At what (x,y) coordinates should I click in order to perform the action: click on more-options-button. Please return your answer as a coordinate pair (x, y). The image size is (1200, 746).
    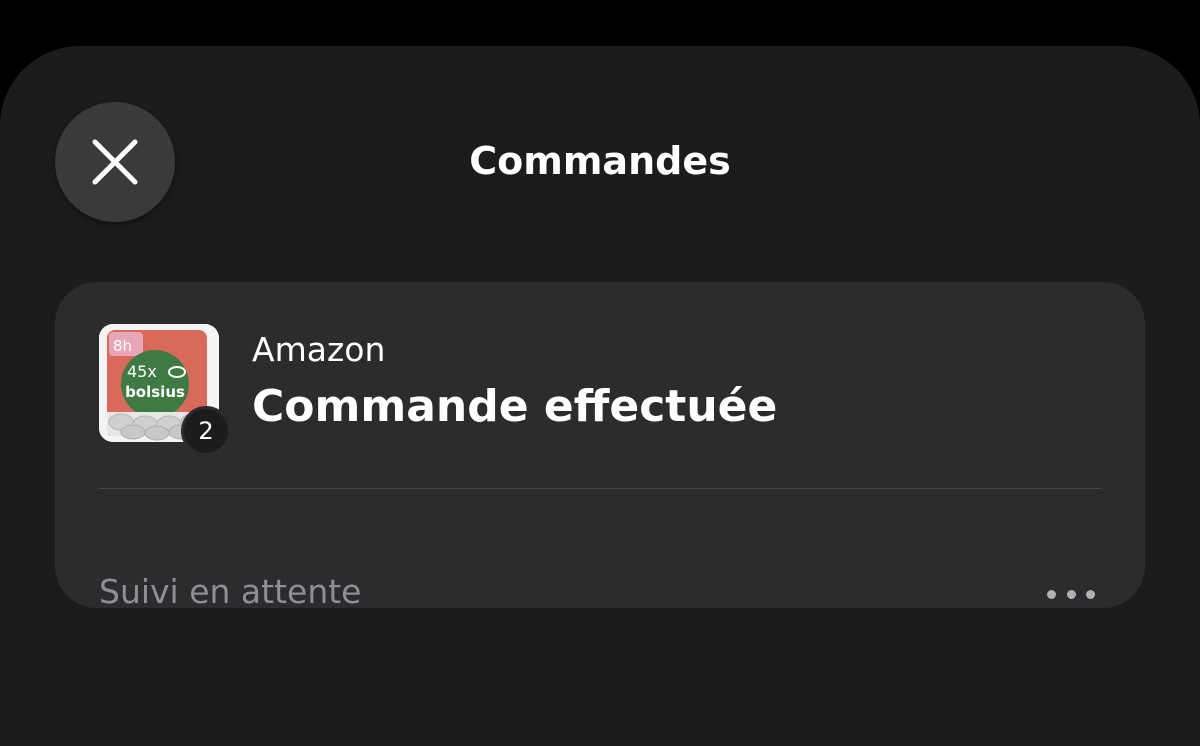
    Looking at the image, I should click on (1071, 594).